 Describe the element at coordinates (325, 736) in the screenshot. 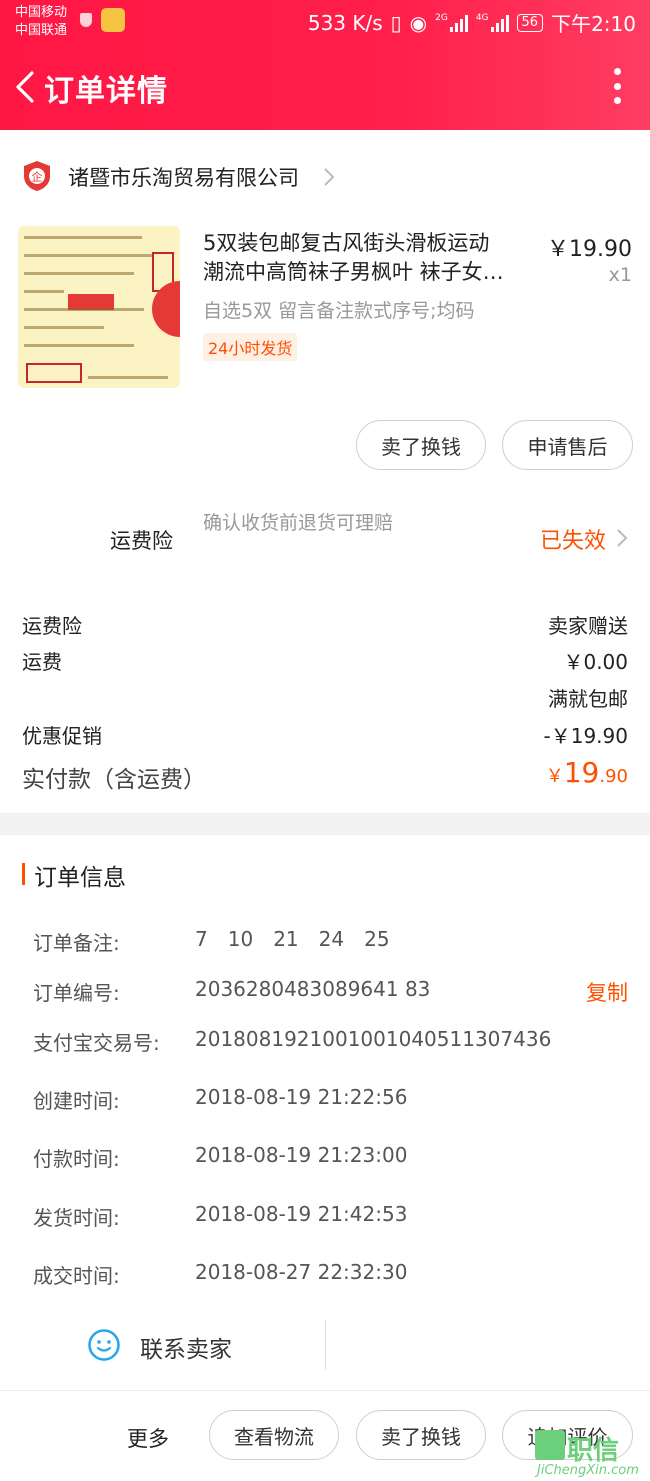

I see `fee-row: 优惠促销 -￥19.90` at that location.